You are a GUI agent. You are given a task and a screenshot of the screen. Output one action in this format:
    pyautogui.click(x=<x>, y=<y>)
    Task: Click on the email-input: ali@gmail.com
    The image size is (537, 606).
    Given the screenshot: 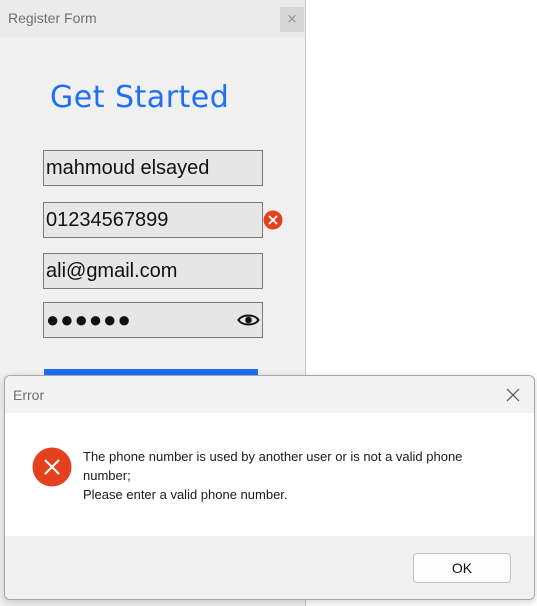 What is the action you would take?
    pyautogui.click(x=153, y=271)
    